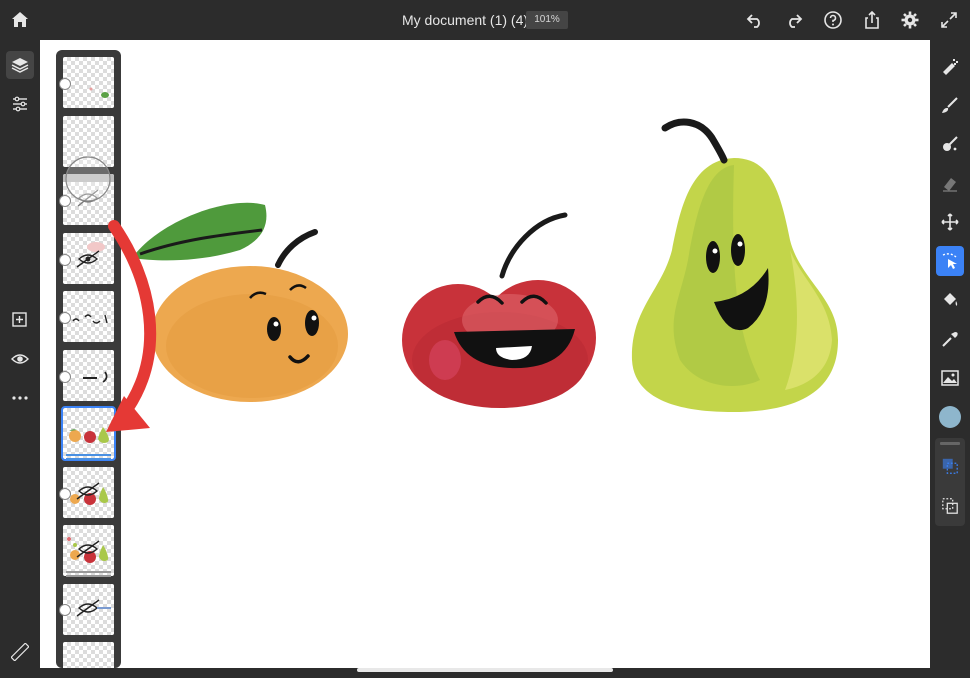  What do you see at coordinates (20, 20) in the screenshot?
I see `home-icon` at bounding box center [20, 20].